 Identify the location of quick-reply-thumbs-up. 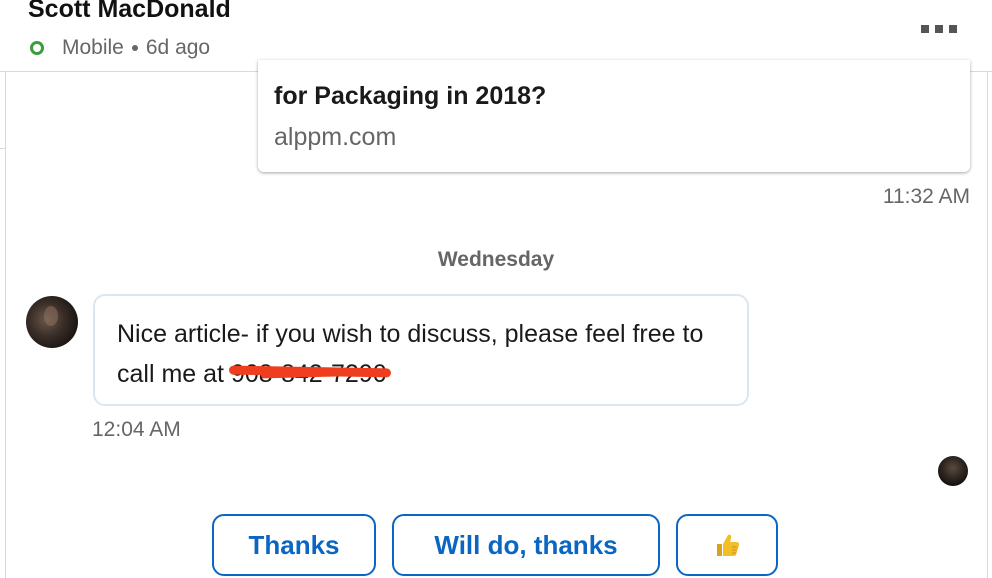
(727, 545).